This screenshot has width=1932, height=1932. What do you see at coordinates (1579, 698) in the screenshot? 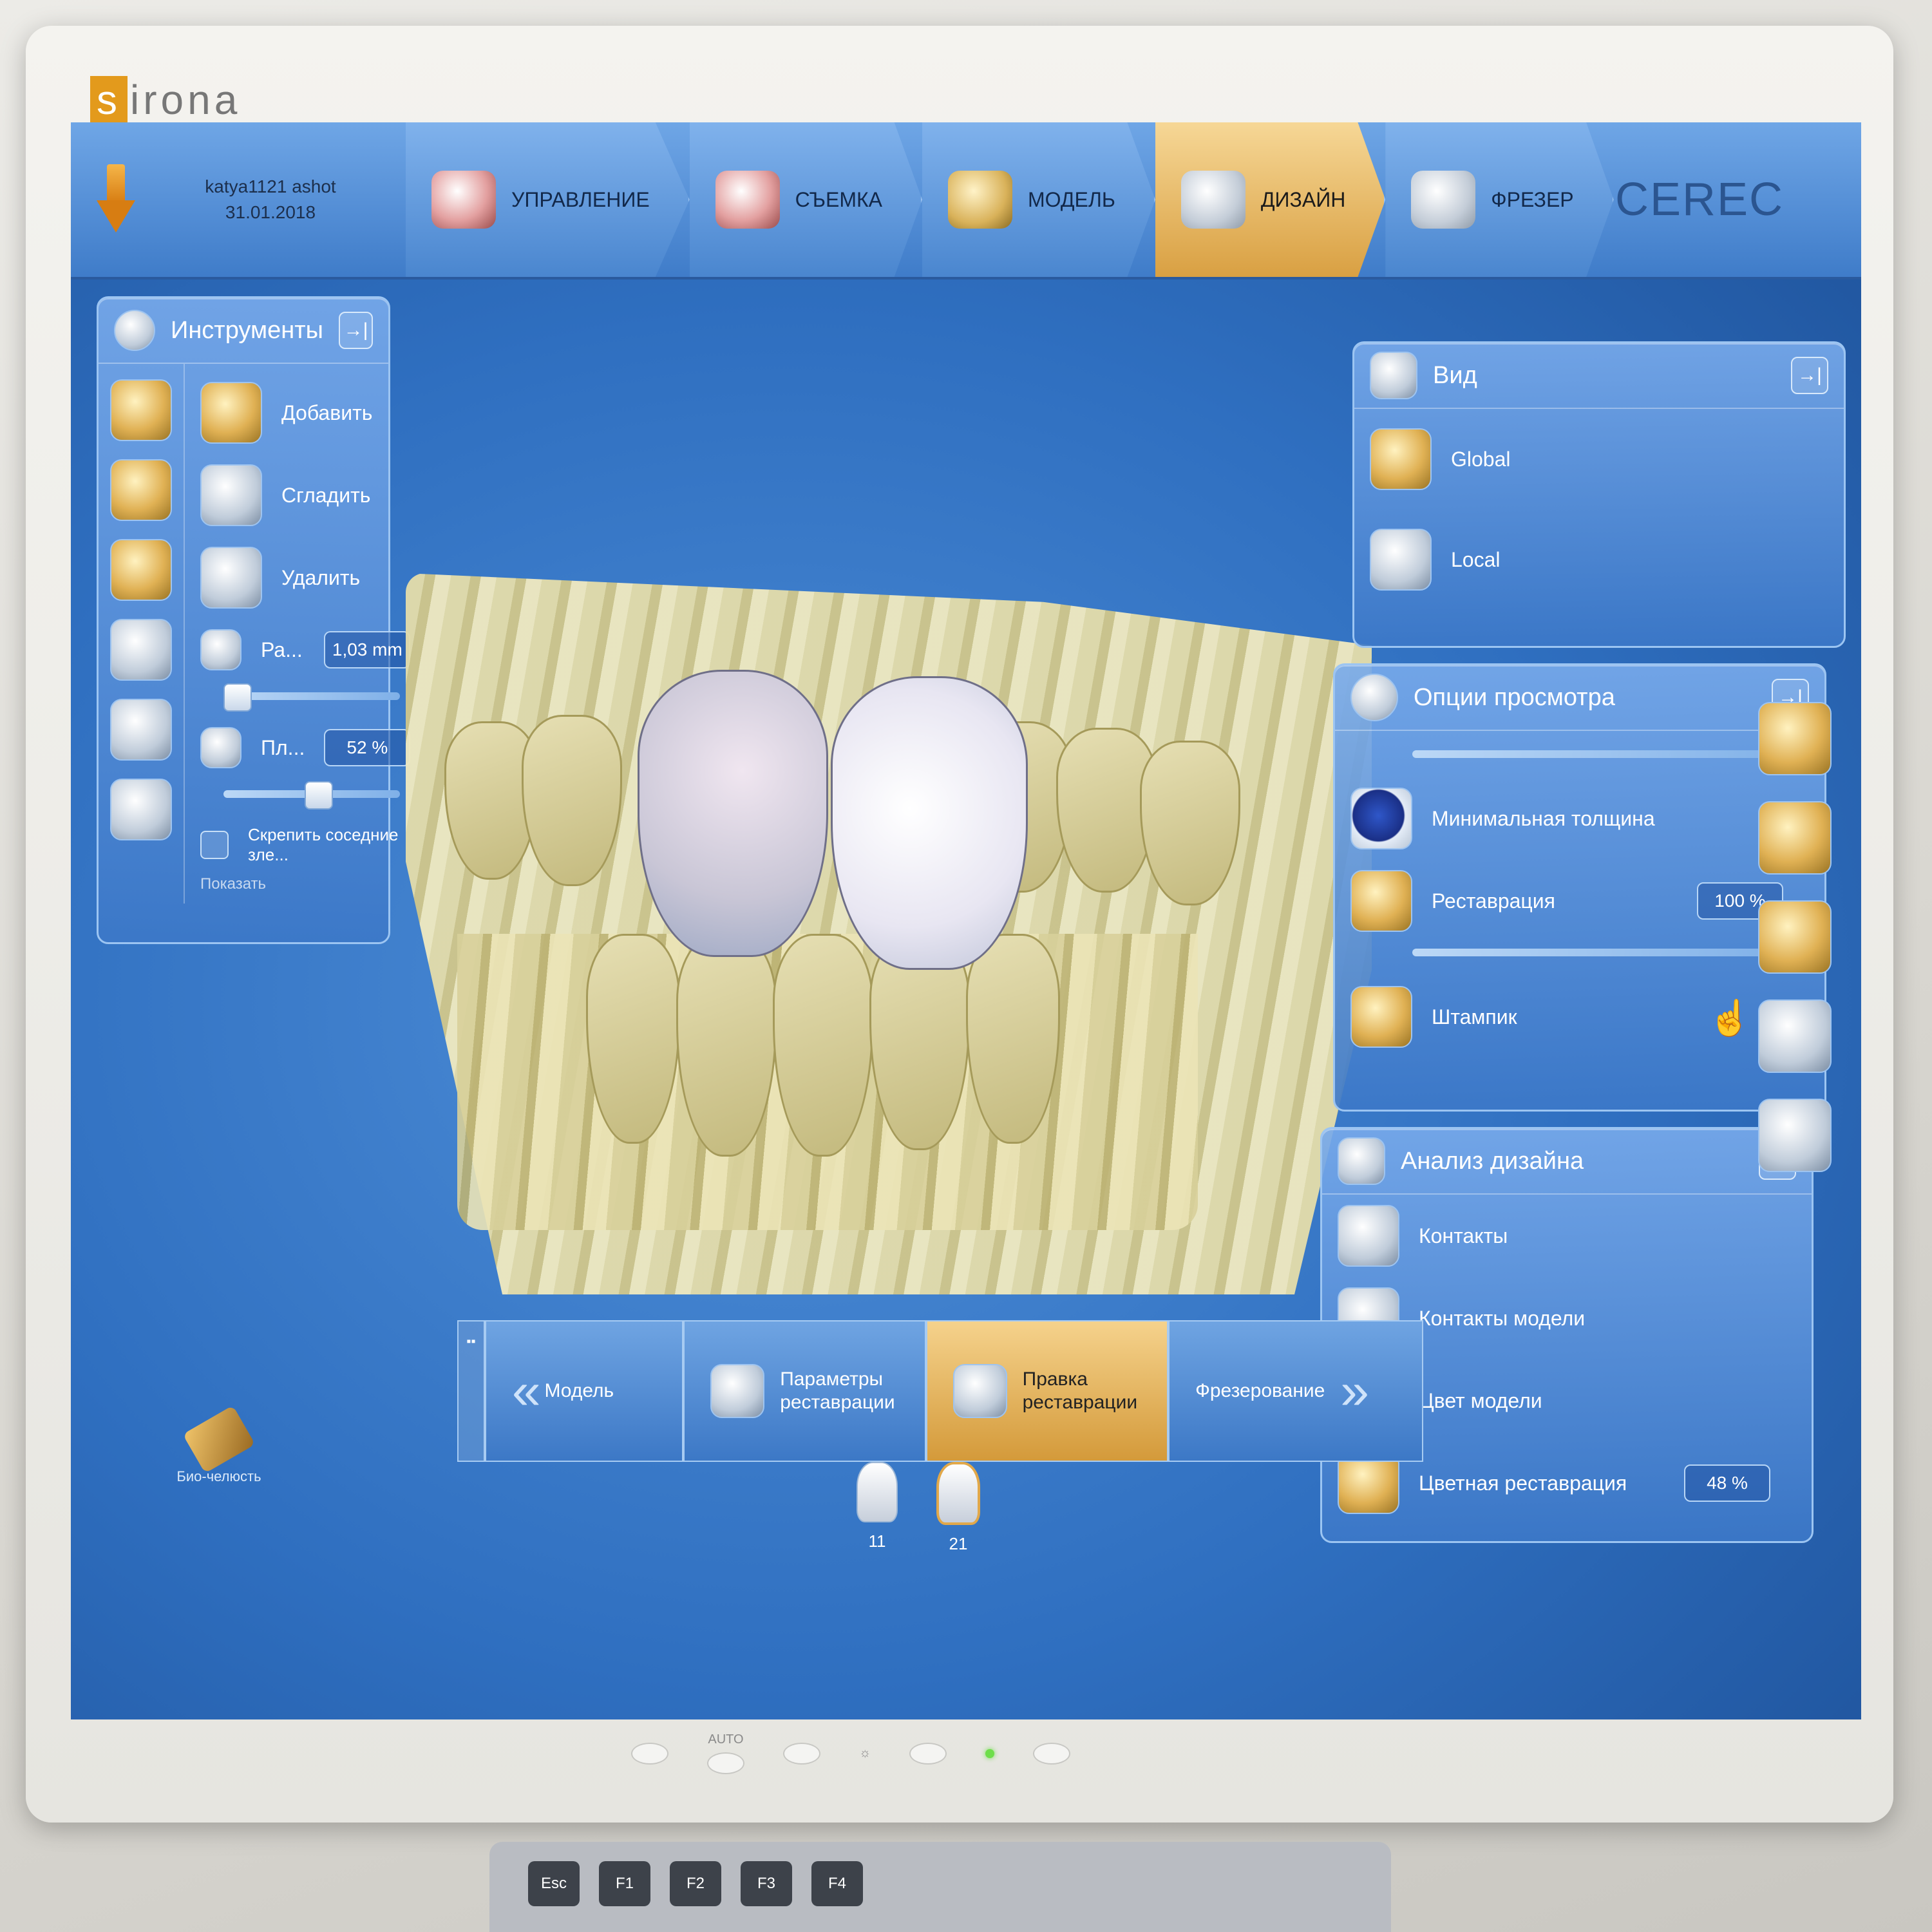
I see `view-options-header: Опции просмотра →|` at bounding box center [1579, 698].